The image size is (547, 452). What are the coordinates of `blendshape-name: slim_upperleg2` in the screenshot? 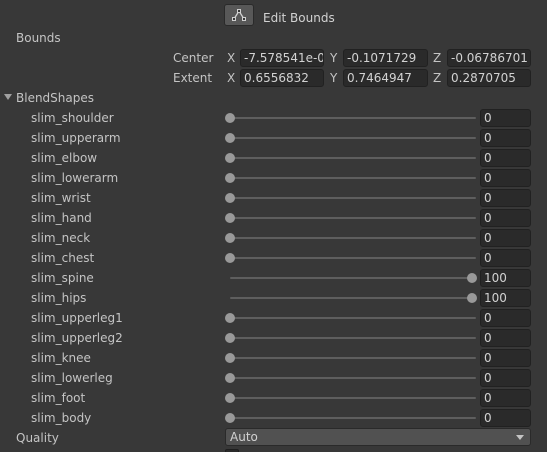 It's located at (77, 338).